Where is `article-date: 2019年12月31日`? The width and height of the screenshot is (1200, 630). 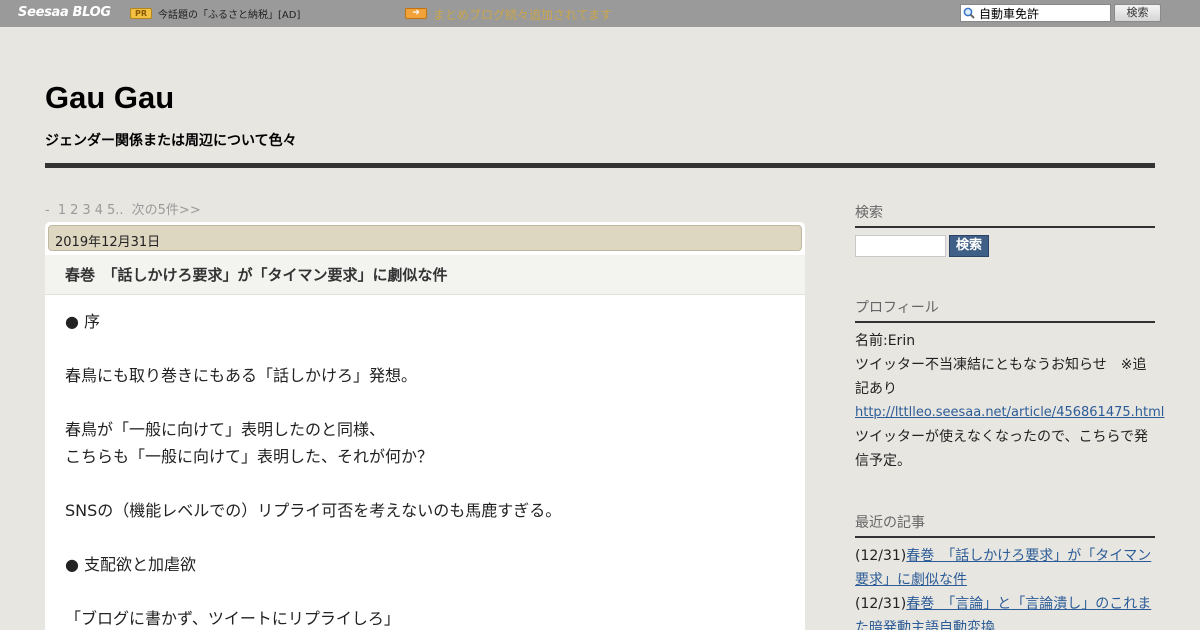
article-date: 2019年12月31日 is located at coordinates (108, 242).